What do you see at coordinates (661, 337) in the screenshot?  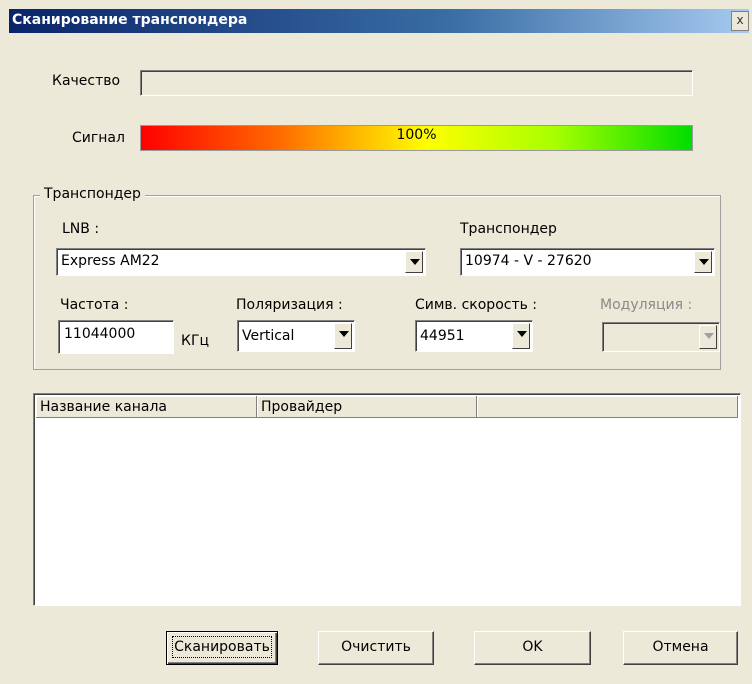 I see `modulation-select` at bounding box center [661, 337].